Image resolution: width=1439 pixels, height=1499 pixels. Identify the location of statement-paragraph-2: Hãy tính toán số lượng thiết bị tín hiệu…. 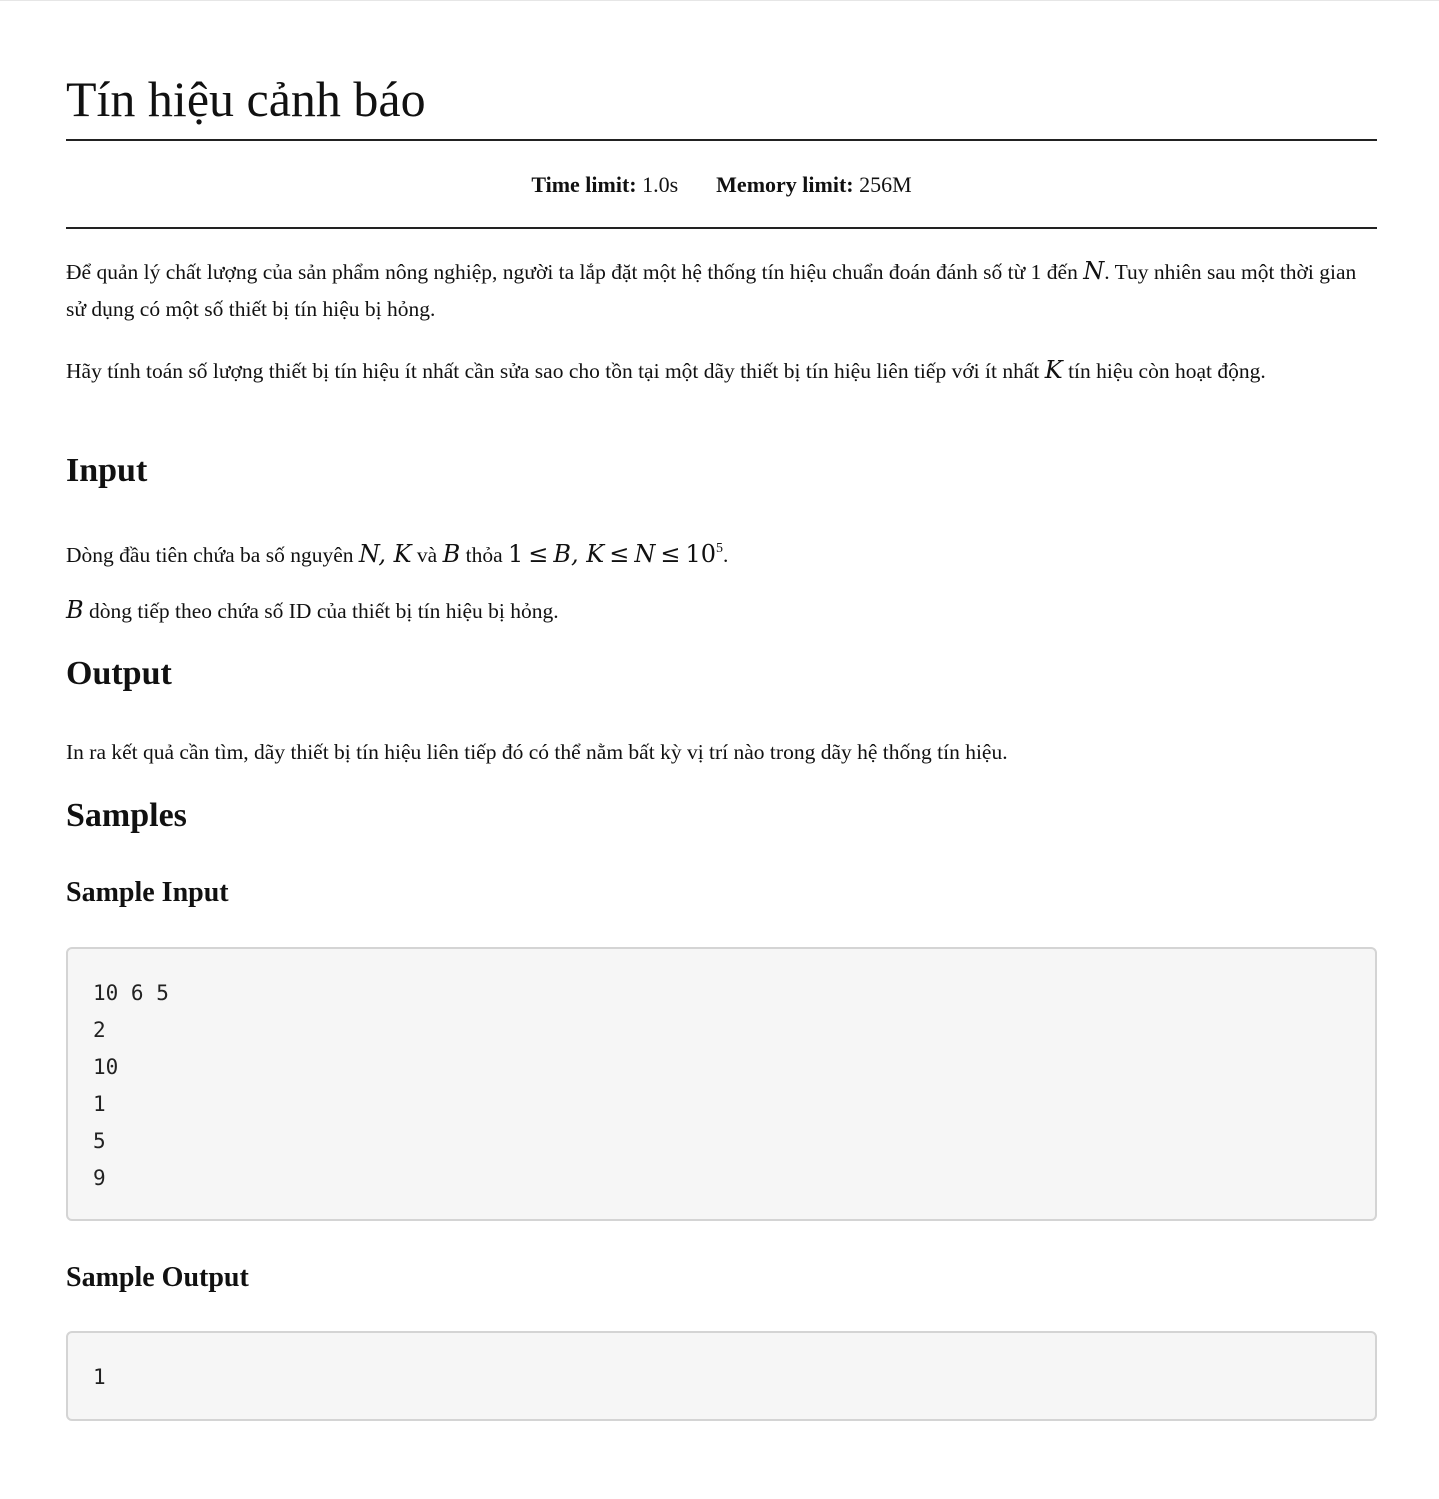
(666, 370).